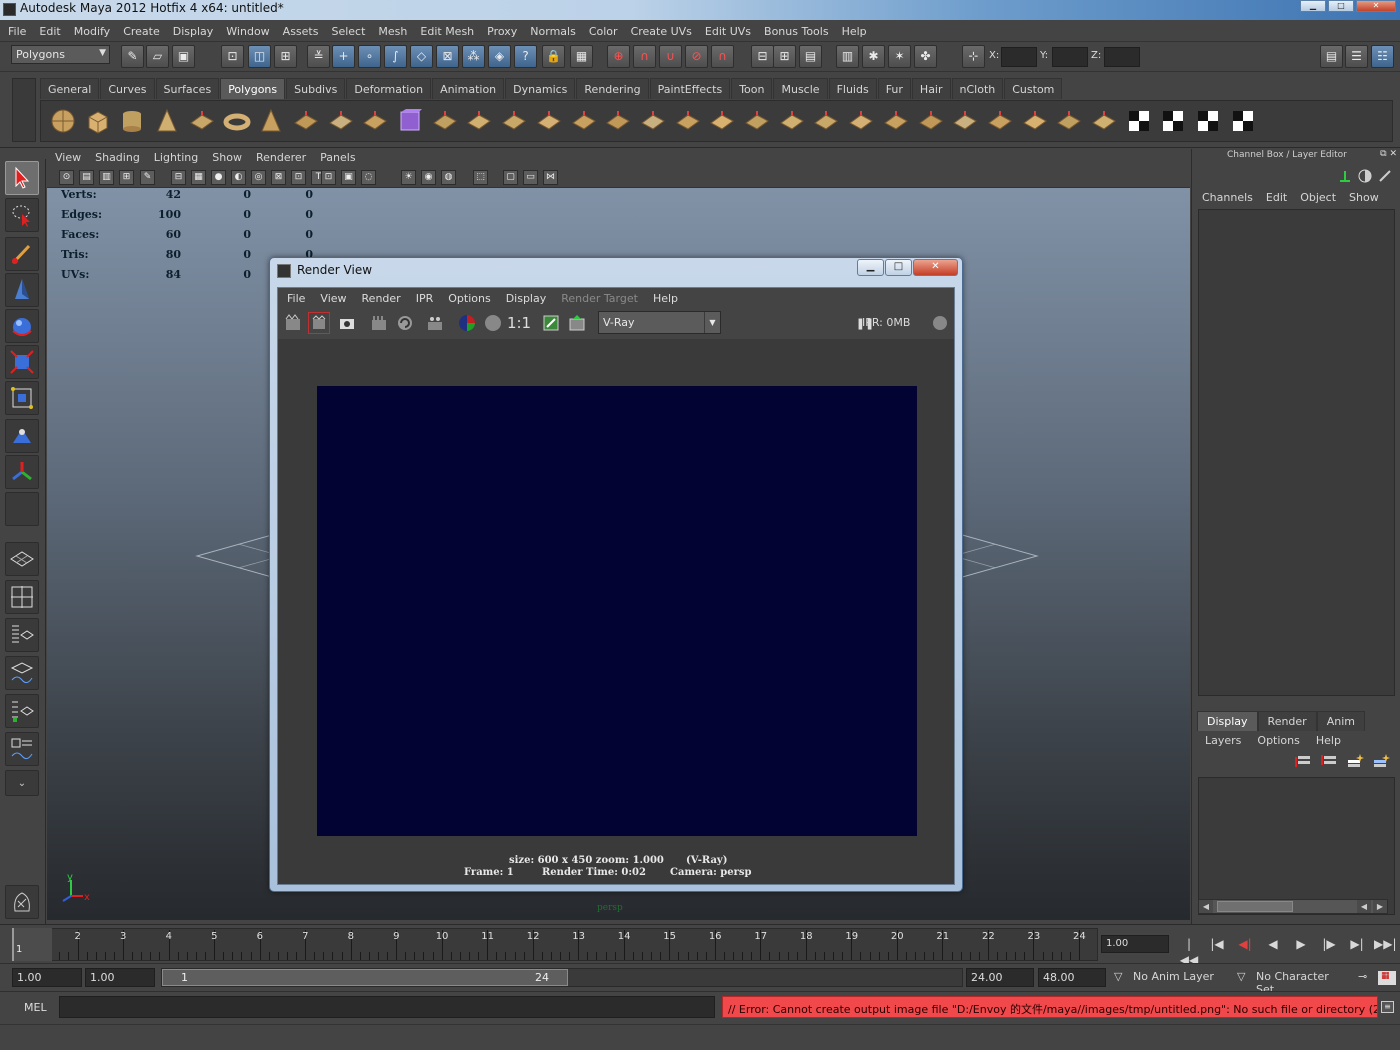  Describe the element at coordinates (644, 56) in the screenshot. I see `snap-curve-icon: ∩` at that location.